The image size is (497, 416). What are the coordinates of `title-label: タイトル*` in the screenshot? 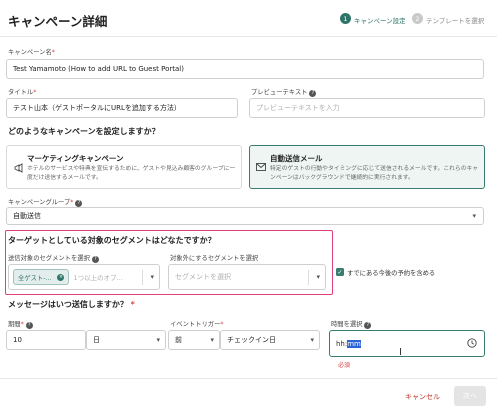 It's located at (22, 92).